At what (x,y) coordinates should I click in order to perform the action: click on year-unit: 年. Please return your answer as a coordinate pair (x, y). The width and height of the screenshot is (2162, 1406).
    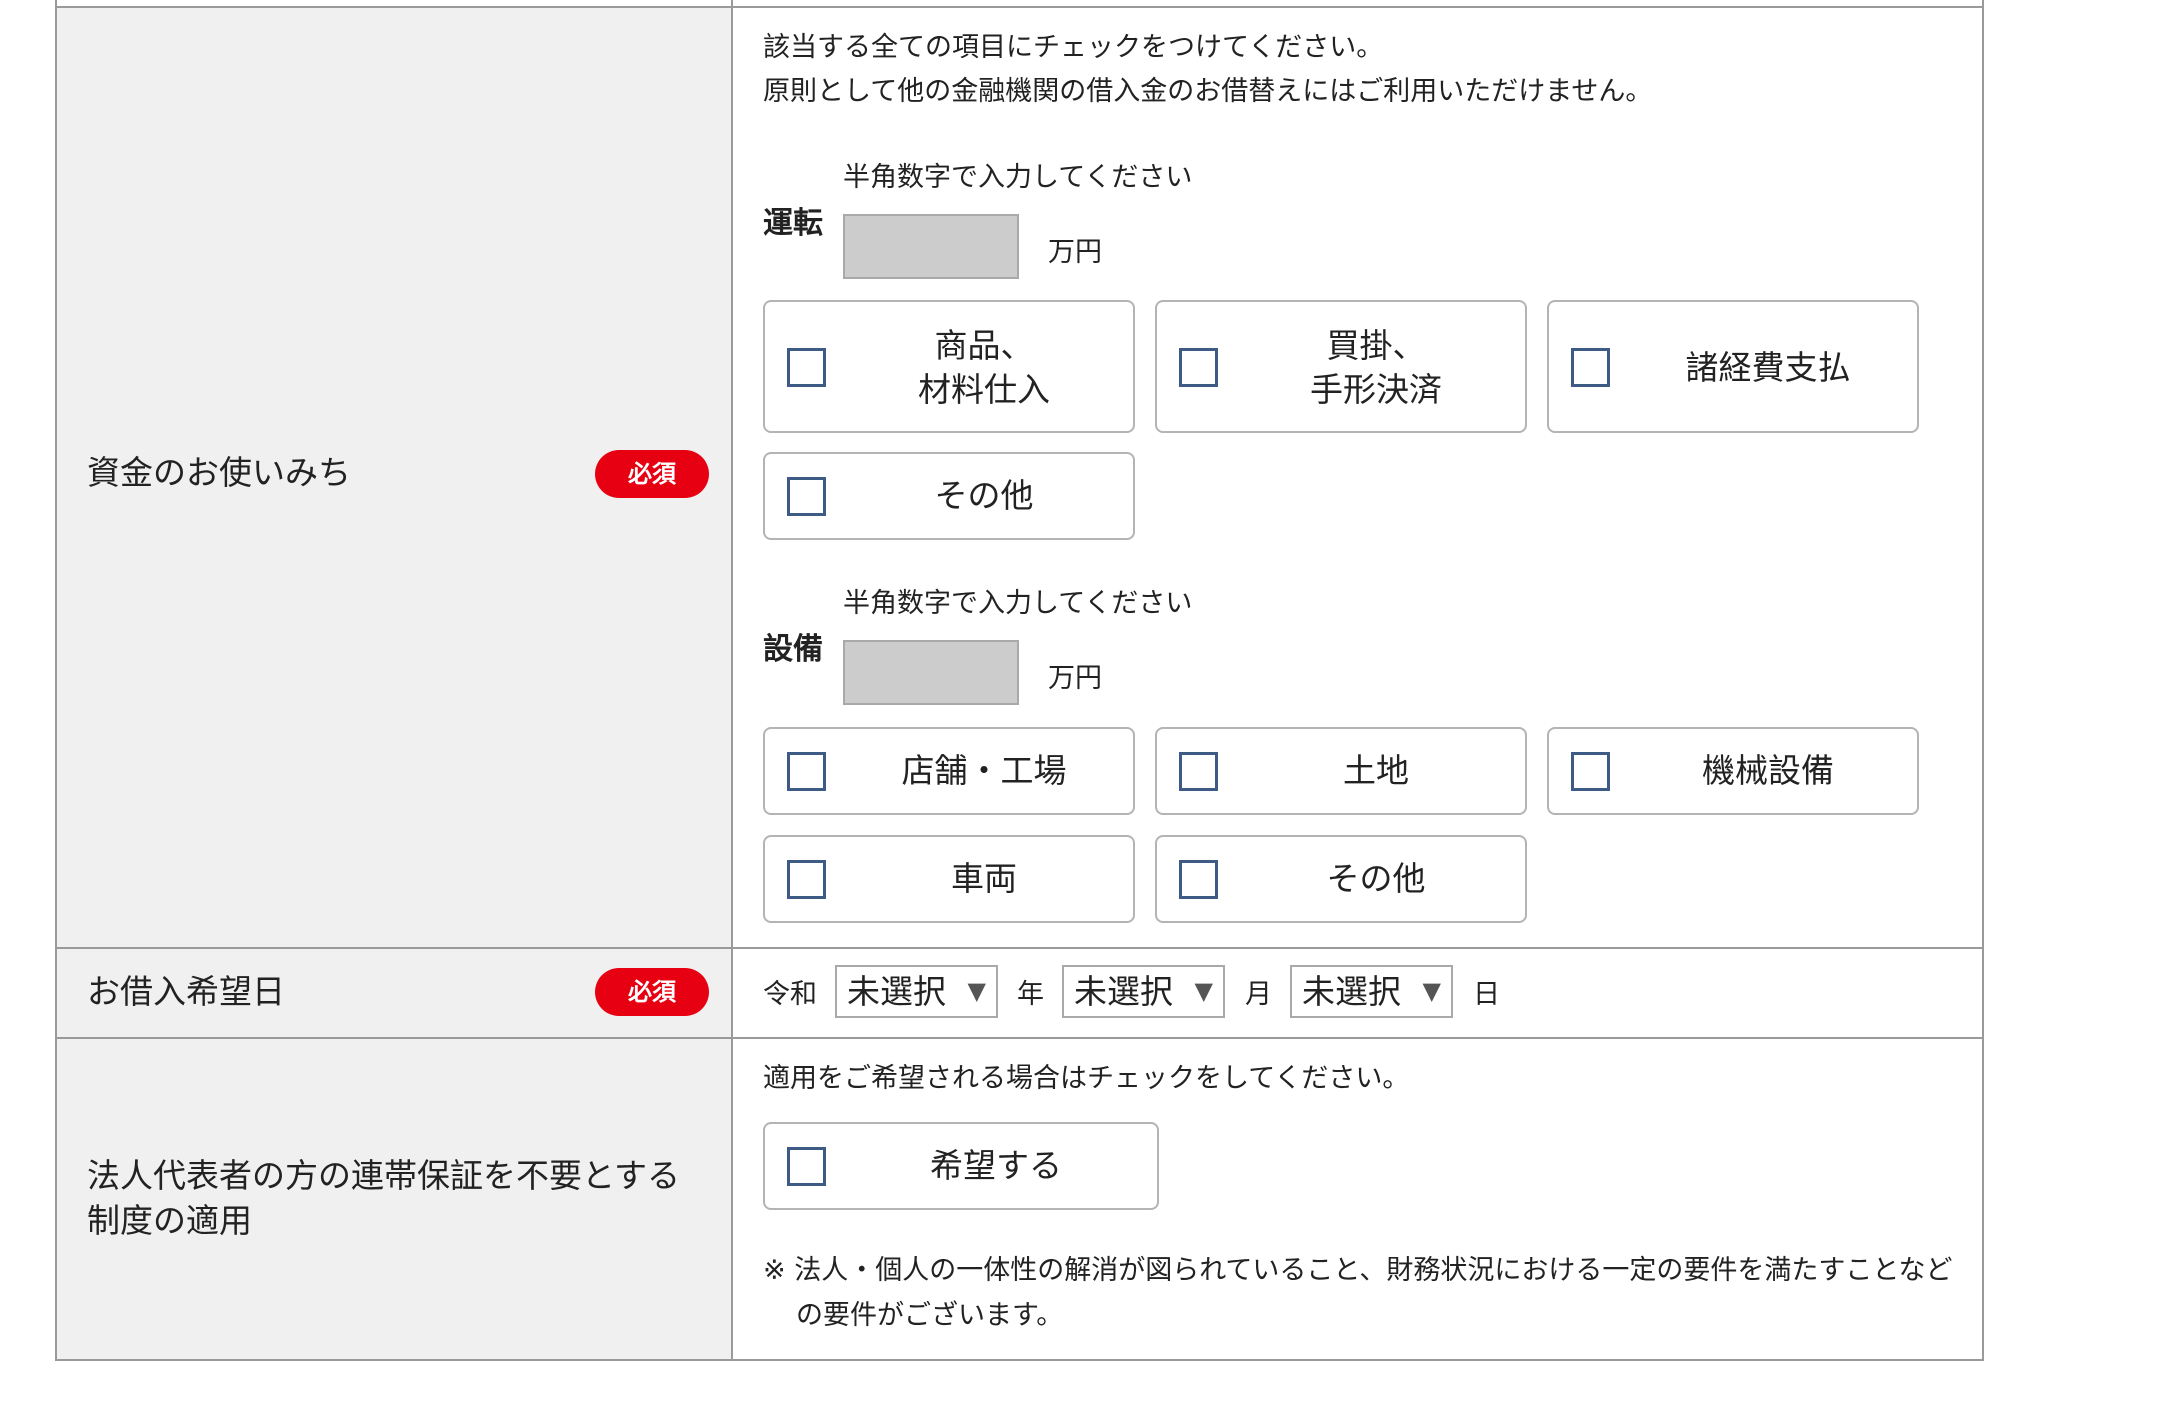
    Looking at the image, I should click on (1030, 994).